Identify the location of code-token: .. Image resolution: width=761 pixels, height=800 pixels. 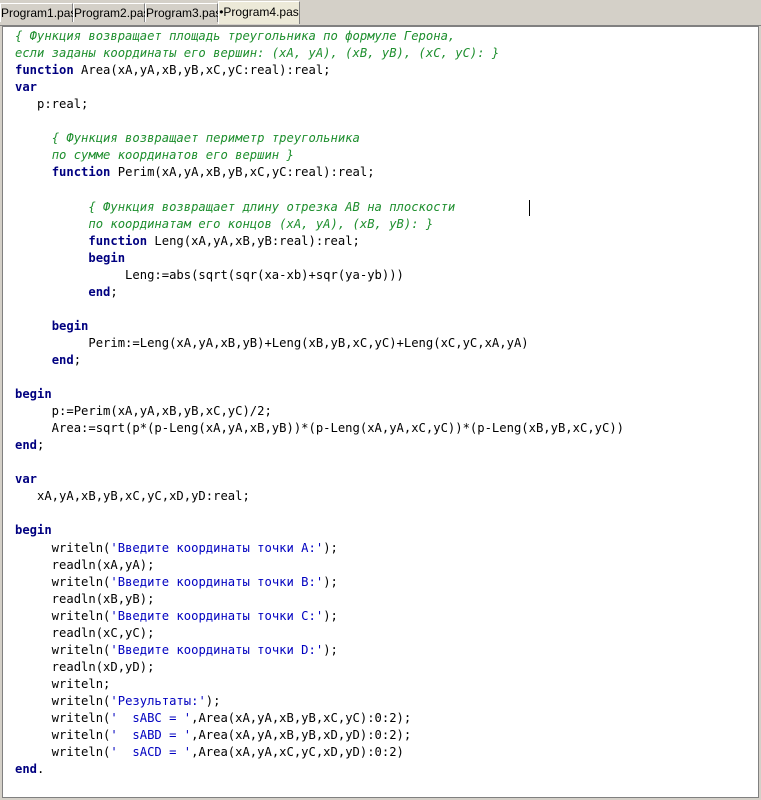
(41, 769).